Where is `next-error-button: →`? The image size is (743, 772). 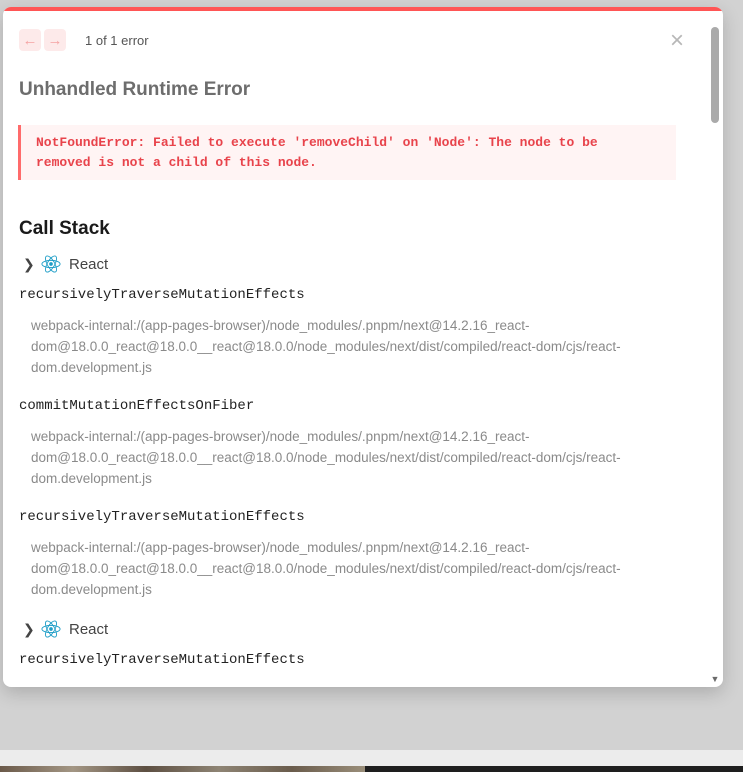 next-error-button: → is located at coordinates (55, 40).